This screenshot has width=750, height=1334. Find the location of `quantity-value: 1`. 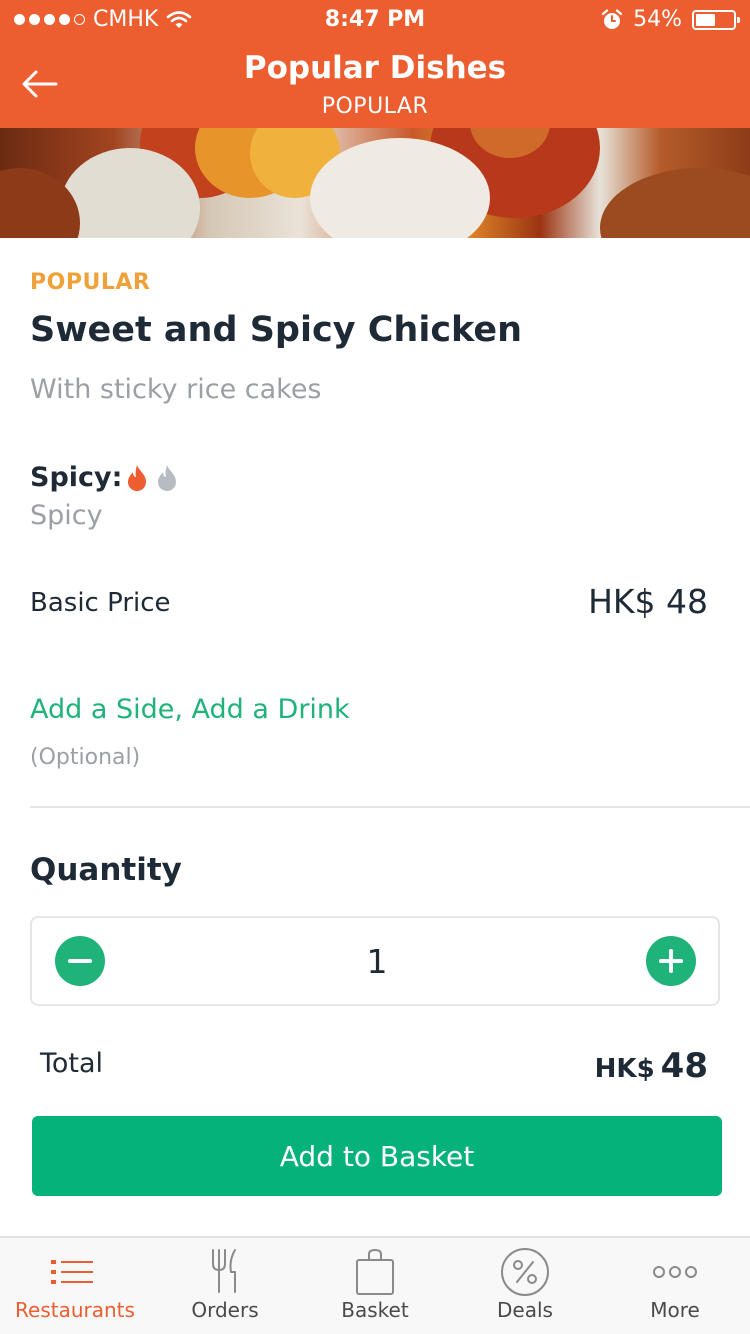

quantity-value: 1 is located at coordinates (377, 961).